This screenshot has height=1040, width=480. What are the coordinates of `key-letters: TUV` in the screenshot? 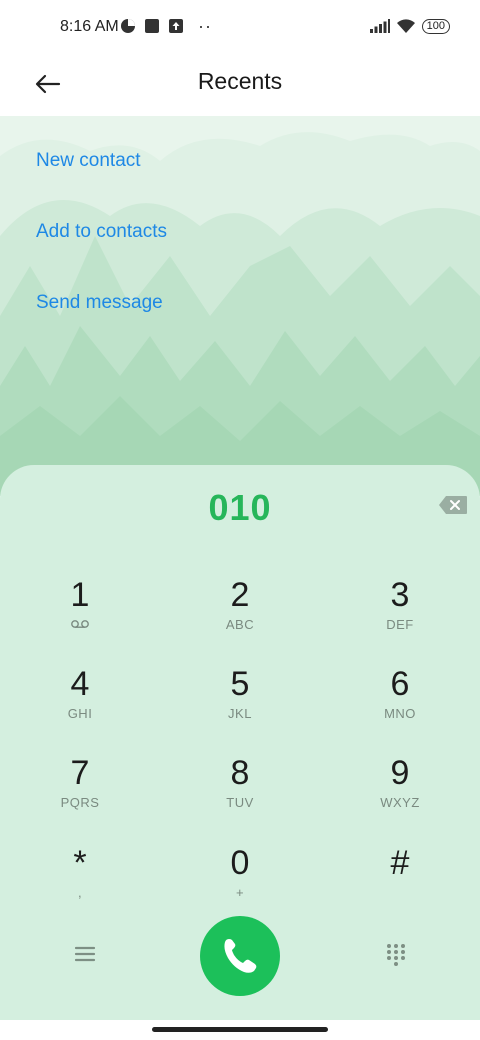 It's located at (240, 802).